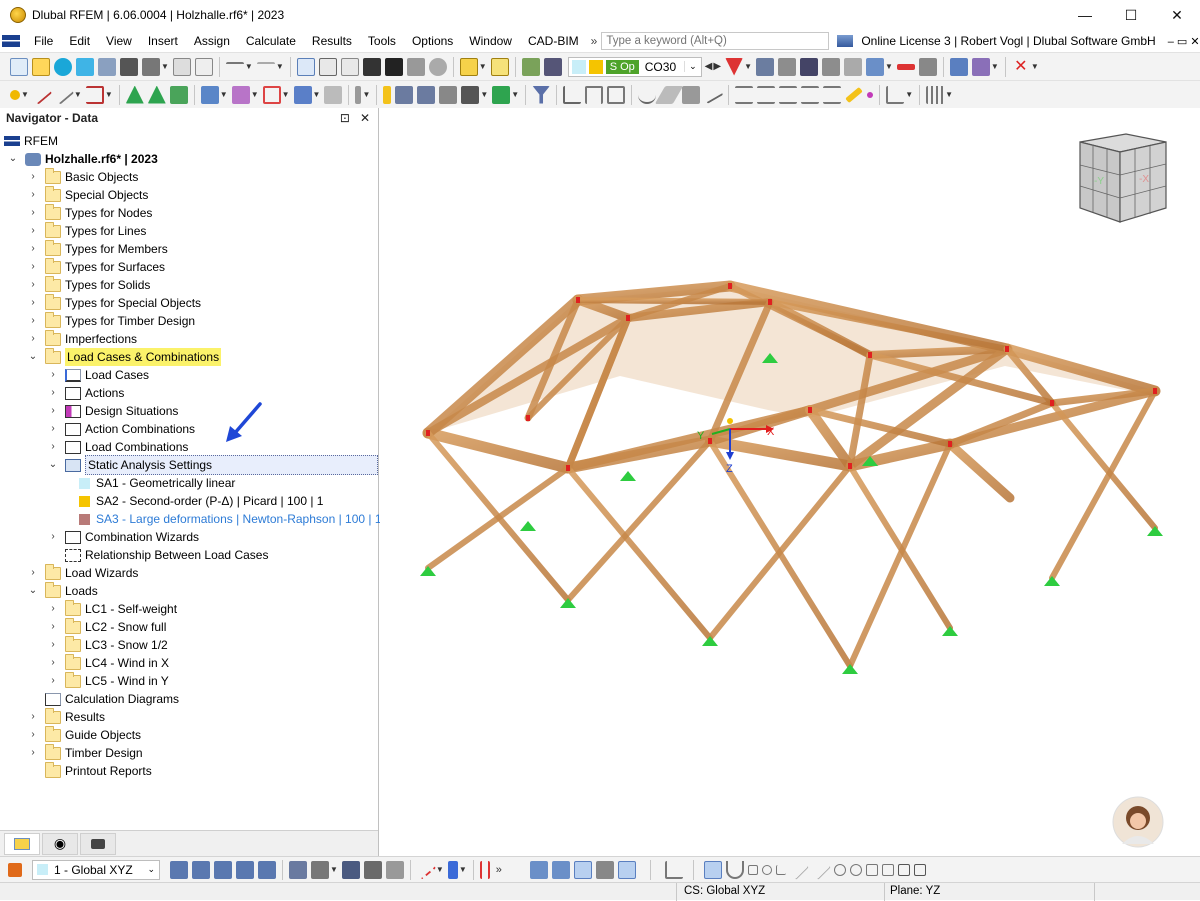  Describe the element at coordinates (191, 141) in the screenshot. I see `tree-root: RFEM` at that location.